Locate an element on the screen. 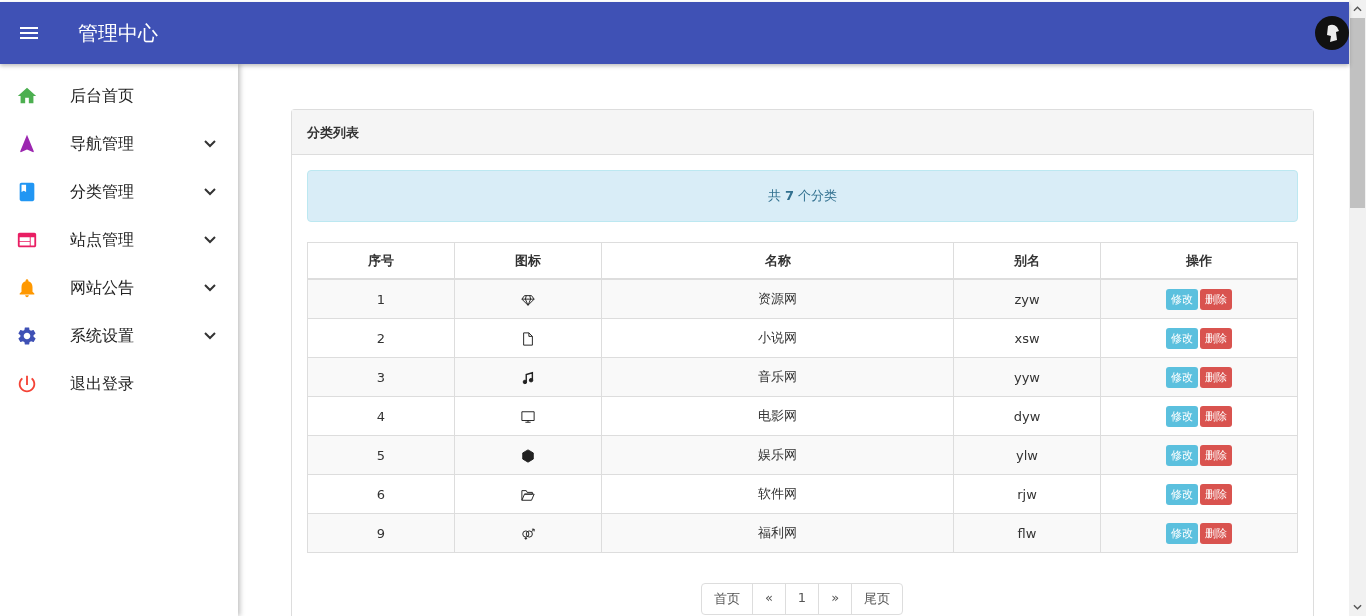 Image resolution: width=1366 pixels, height=616 pixels. sidebar-item: 导航管理 is located at coordinates (119, 144).